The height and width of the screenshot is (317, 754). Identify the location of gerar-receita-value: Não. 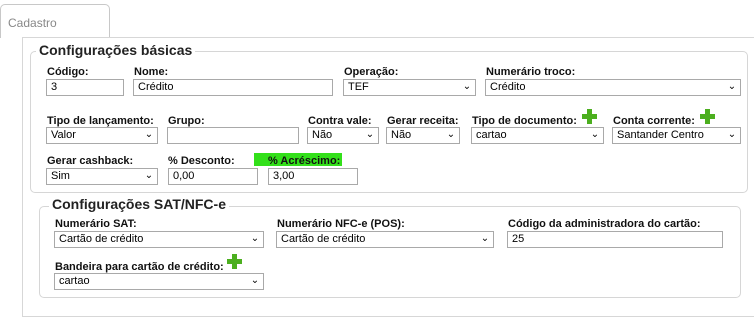
(401, 135).